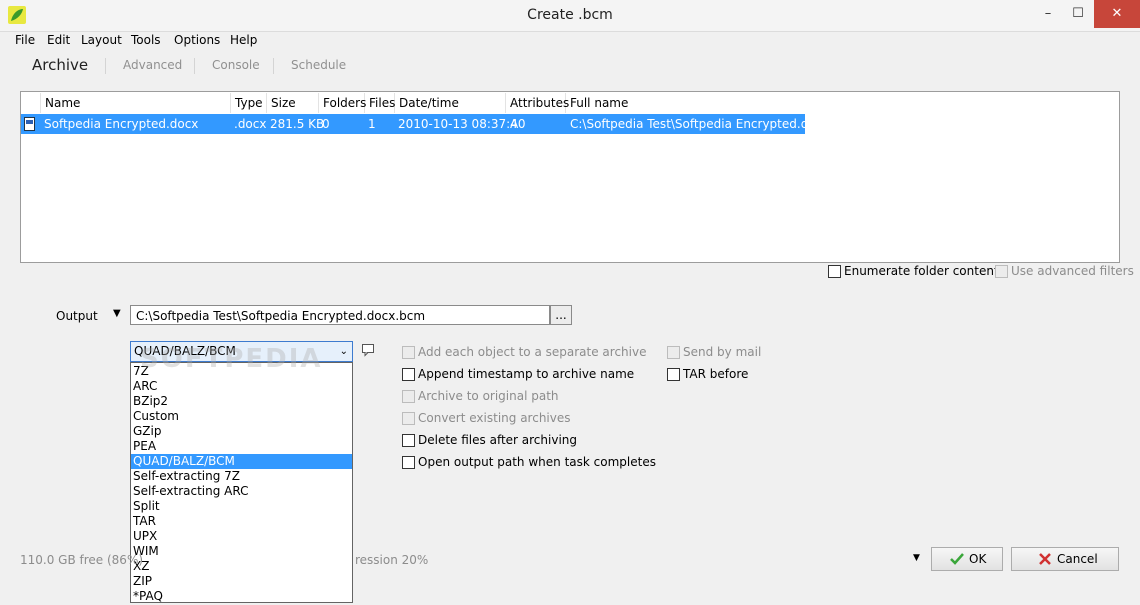 The height and width of the screenshot is (605, 1140). I want to click on column-header-folders: Folders, so click(342, 103).